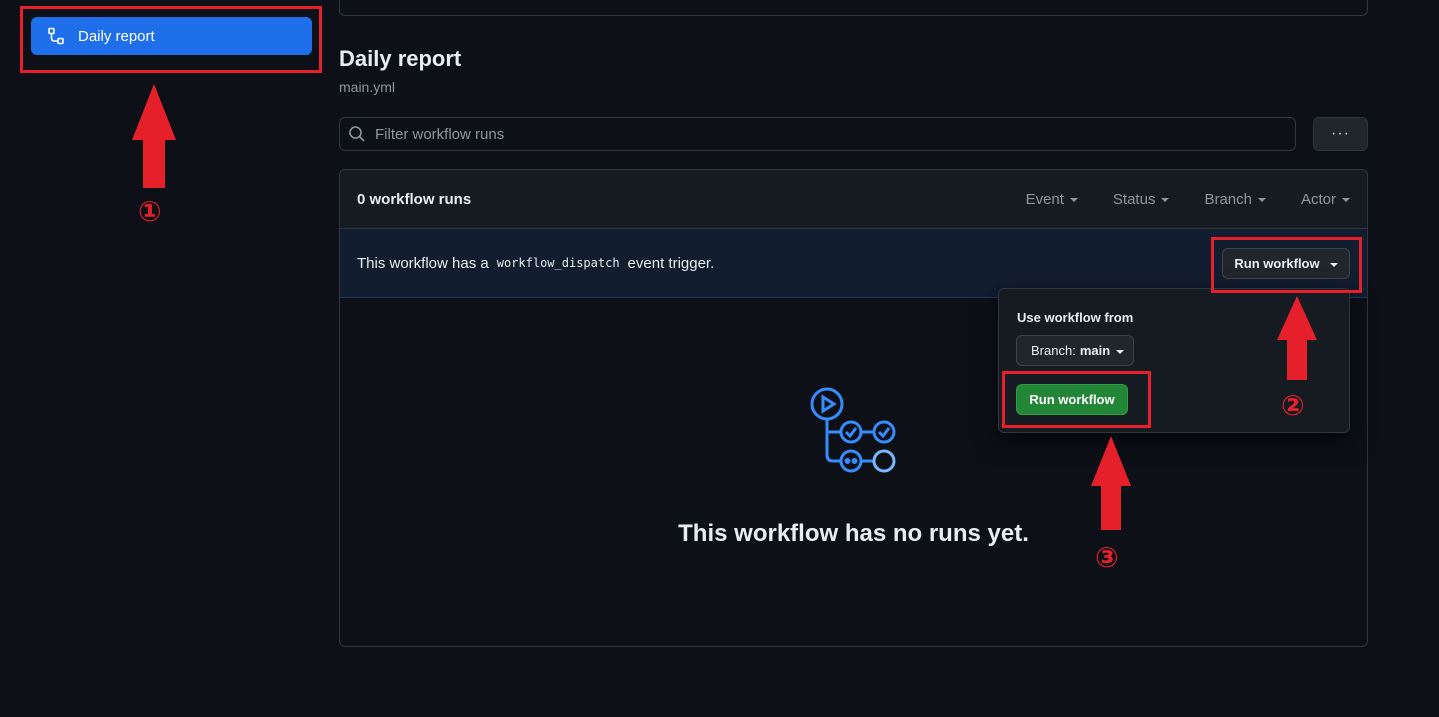 The height and width of the screenshot is (717, 1439). What do you see at coordinates (1134, 199) in the screenshot?
I see `filter-status-label: Status` at bounding box center [1134, 199].